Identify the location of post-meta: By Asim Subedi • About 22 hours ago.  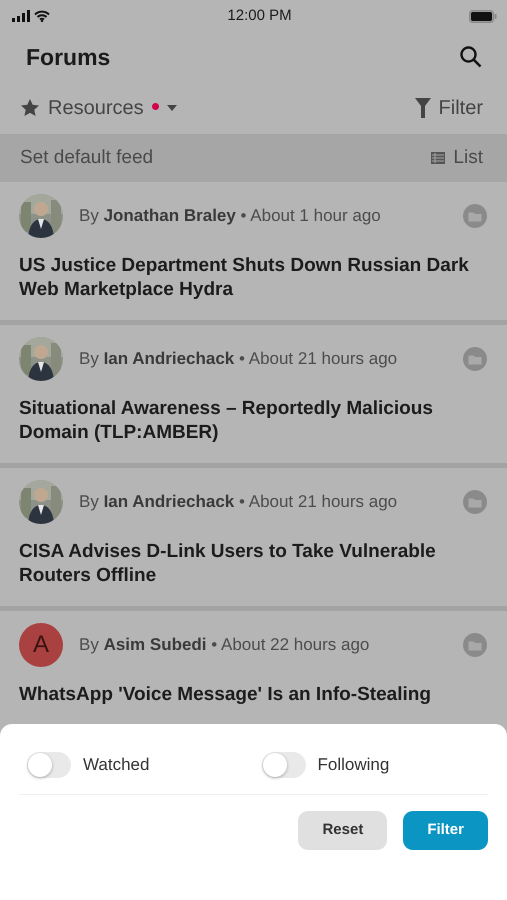
(224, 645).